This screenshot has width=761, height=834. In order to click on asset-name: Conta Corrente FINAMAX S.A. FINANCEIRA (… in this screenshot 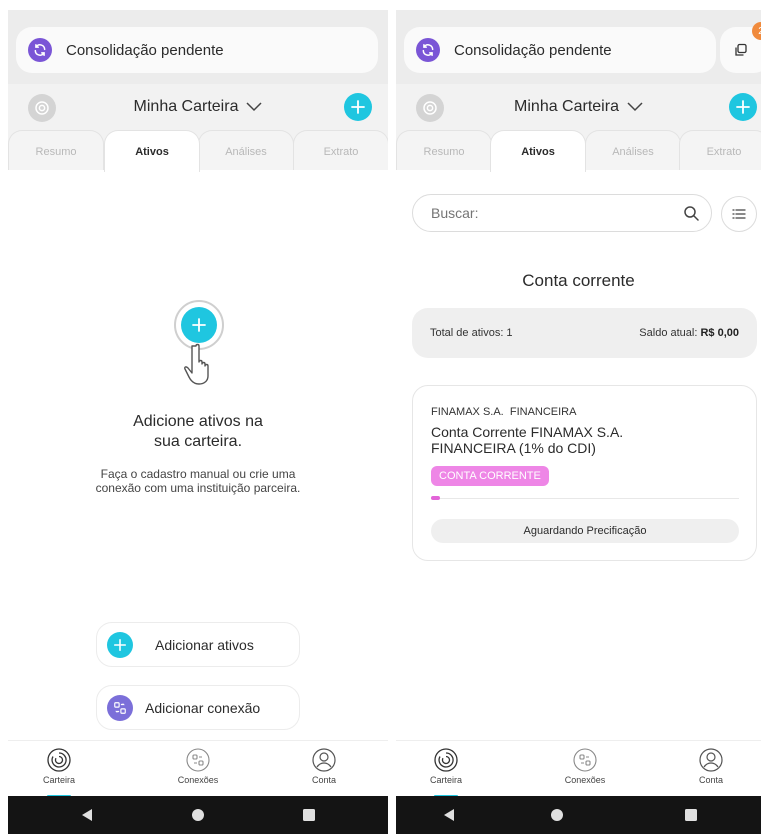, I will do `click(527, 440)`.